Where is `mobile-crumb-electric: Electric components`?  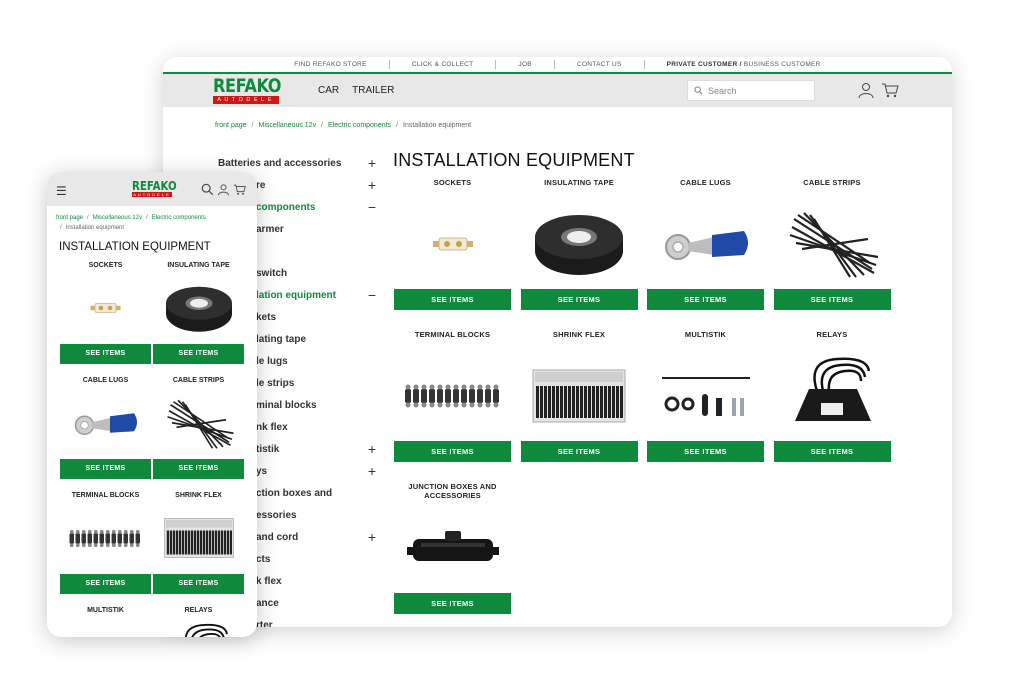 mobile-crumb-electric: Electric components is located at coordinates (179, 218).